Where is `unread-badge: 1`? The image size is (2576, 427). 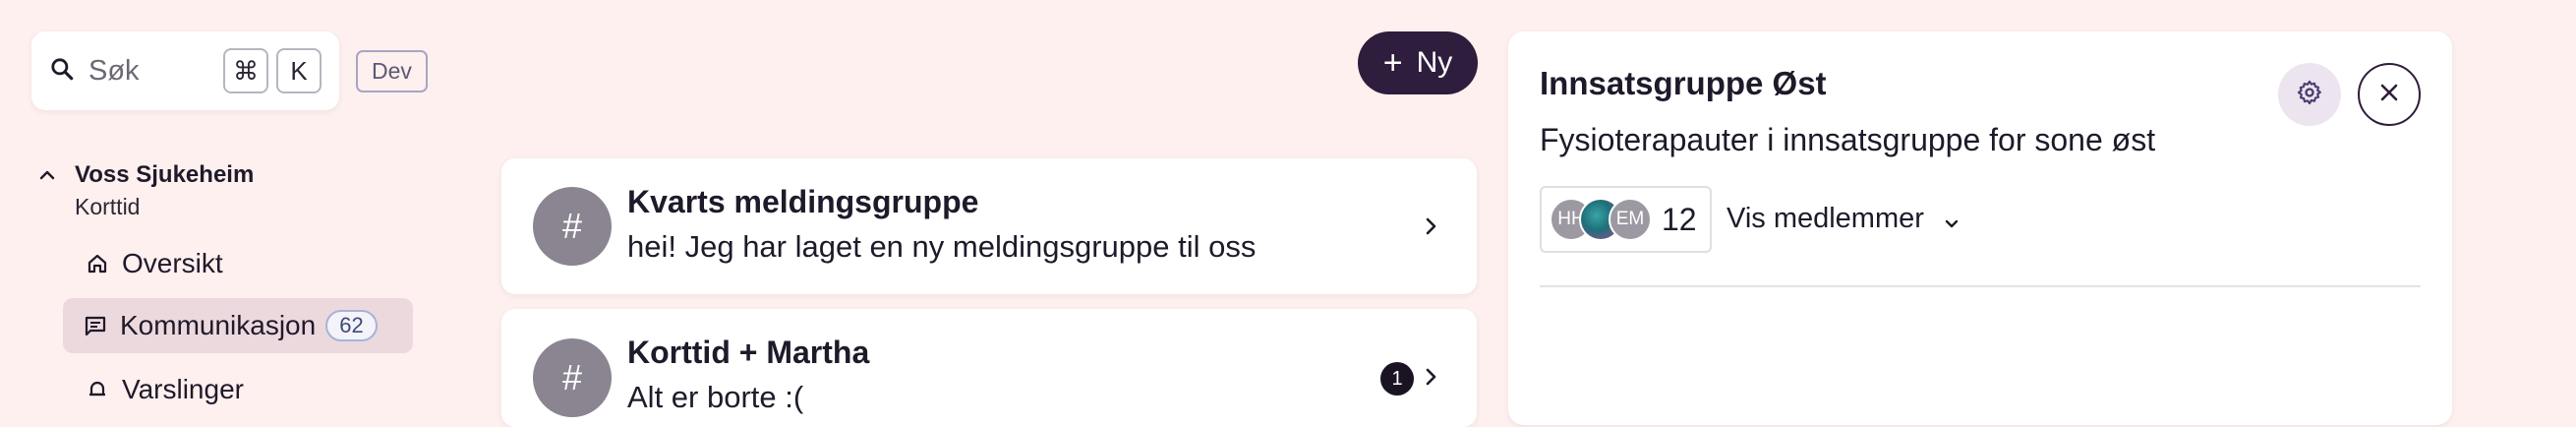 unread-badge: 1 is located at coordinates (1397, 379).